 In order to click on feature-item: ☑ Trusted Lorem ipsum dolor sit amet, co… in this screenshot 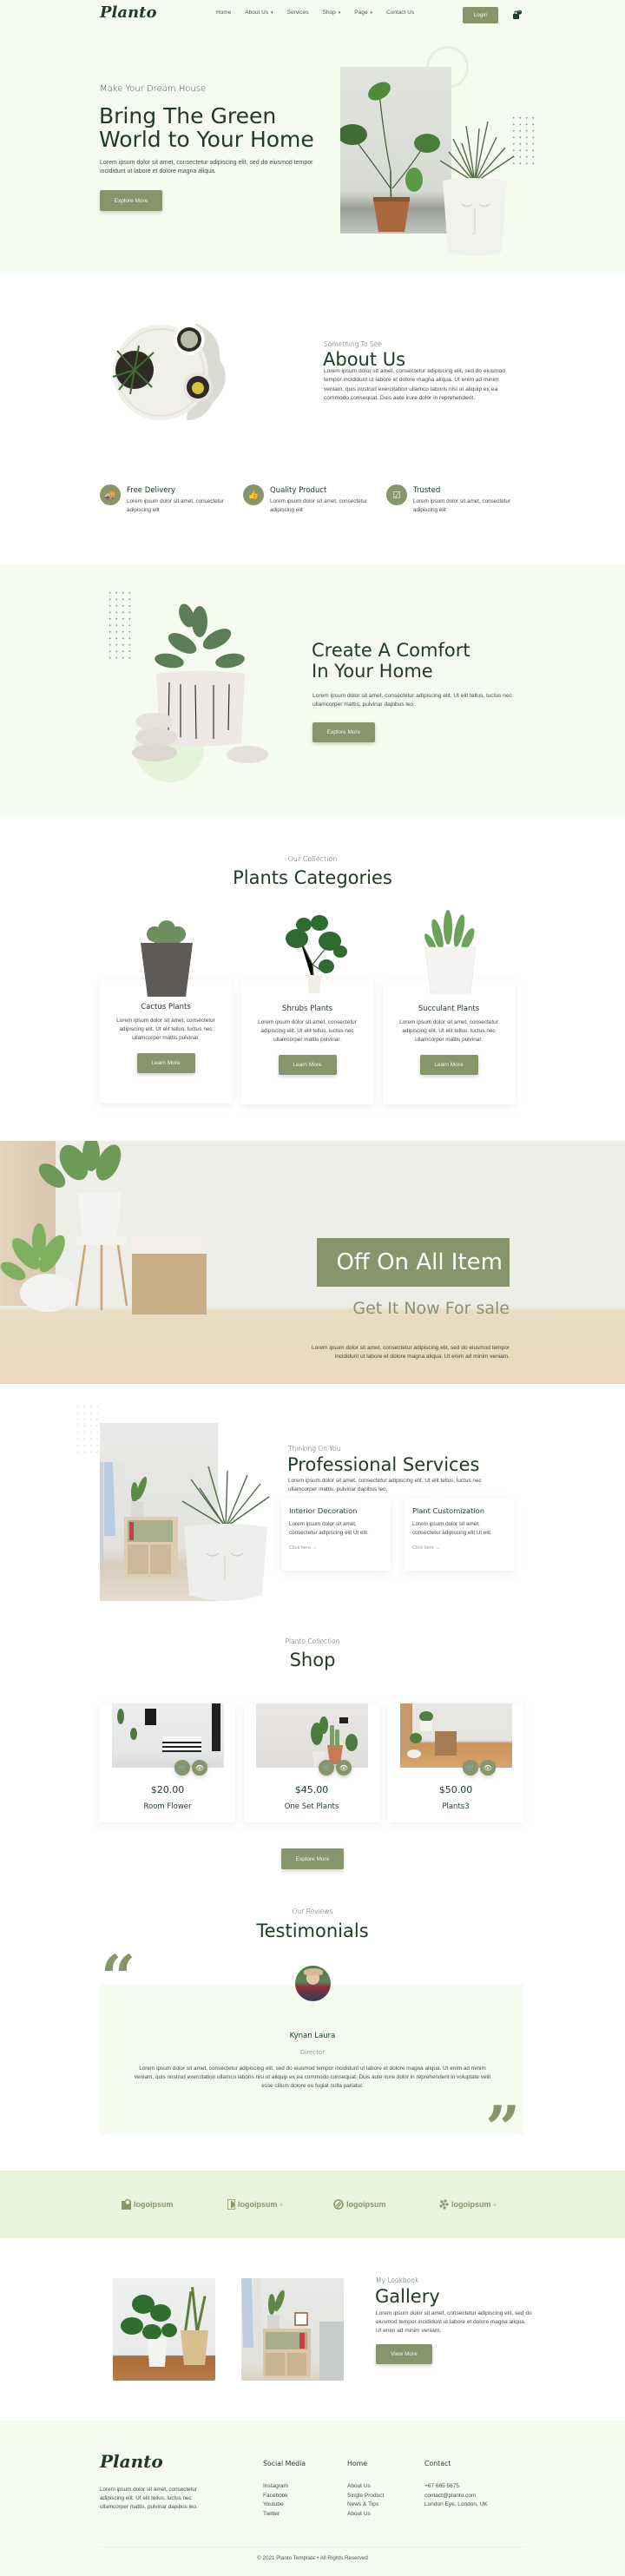, I will do `click(458, 501)`.